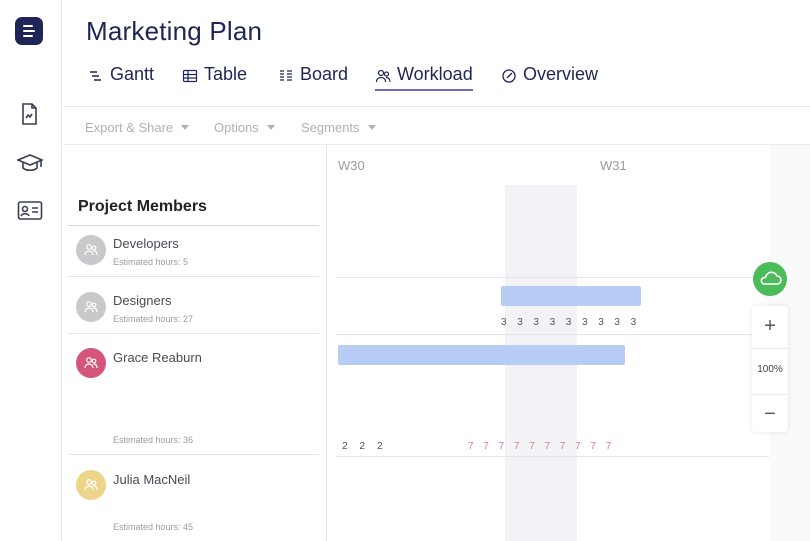  Describe the element at coordinates (561, 74) in the screenshot. I see `tab-overview-label: Overview` at that location.